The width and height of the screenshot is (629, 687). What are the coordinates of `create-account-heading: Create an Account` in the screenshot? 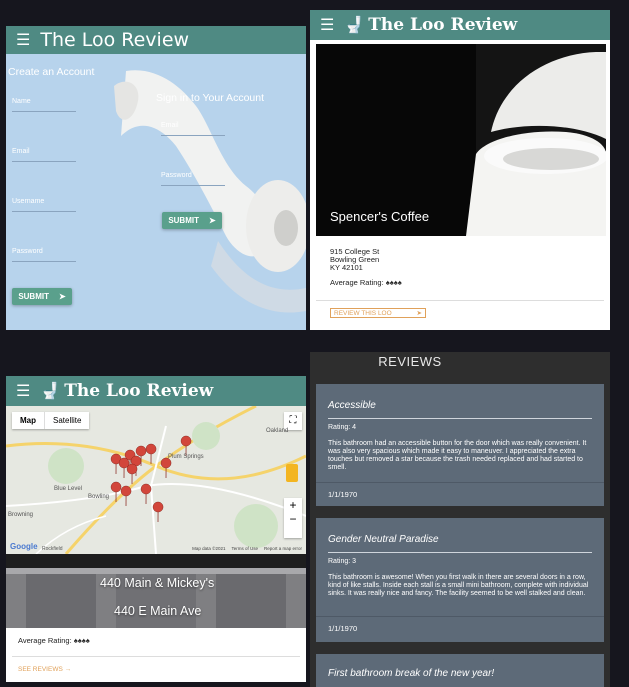 It's located at (51, 72).